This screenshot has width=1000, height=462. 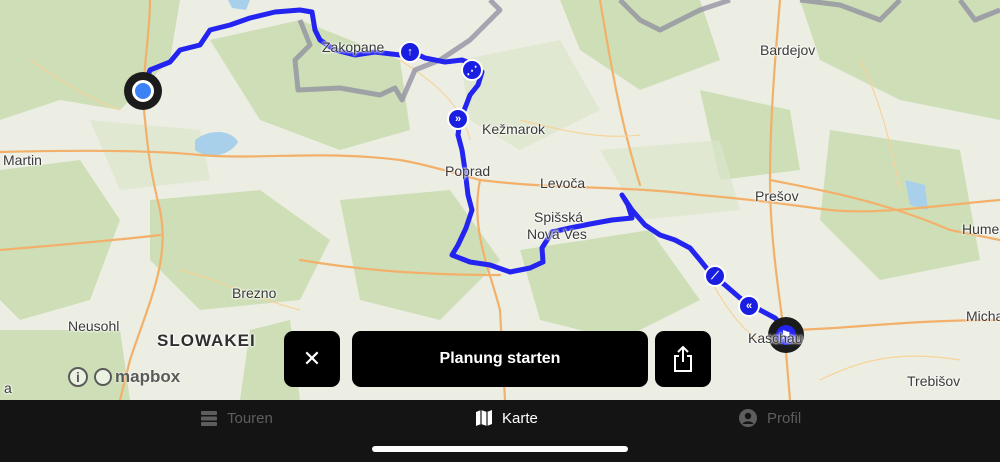 I want to click on tab-karte: Karte, so click(x=507, y=418).